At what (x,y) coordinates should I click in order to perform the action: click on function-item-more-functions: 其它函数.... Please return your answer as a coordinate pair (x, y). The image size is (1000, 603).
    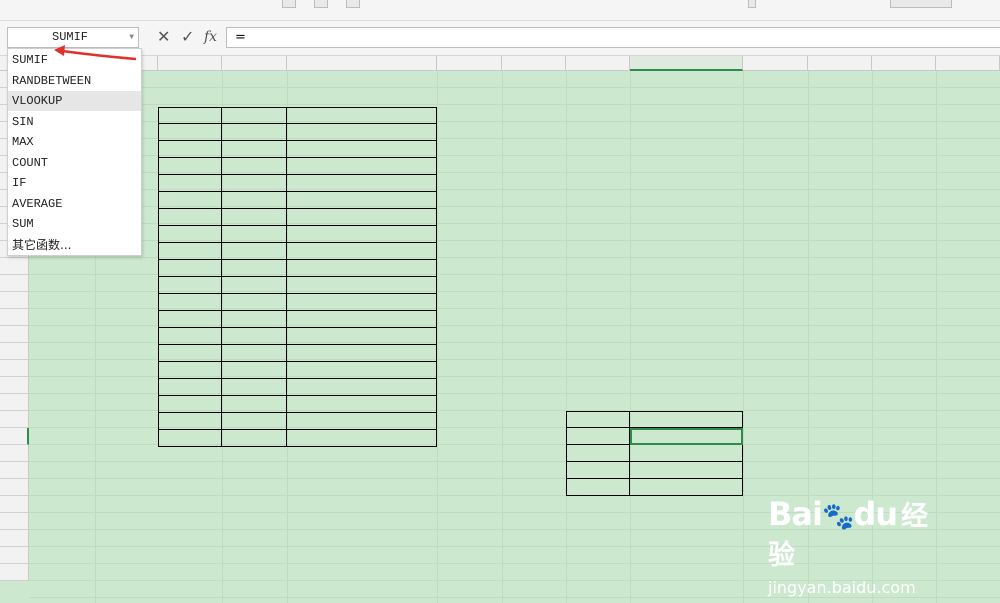
    Looking at the image, I should click on (74, 245).